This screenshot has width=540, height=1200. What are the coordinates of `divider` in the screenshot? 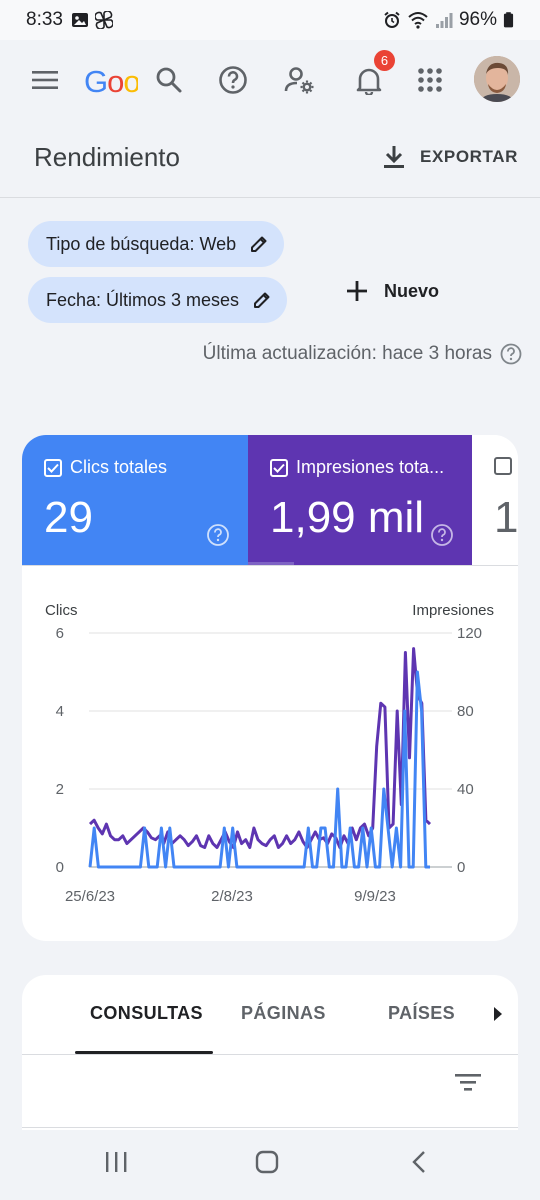 It's located at (270, 1127).